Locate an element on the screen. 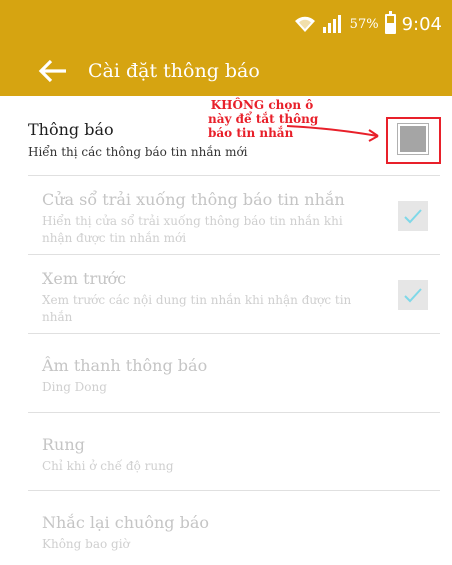 The width and height of the screenshot is (452, 565). preview-checkbox is located at coordinates (413, 295).